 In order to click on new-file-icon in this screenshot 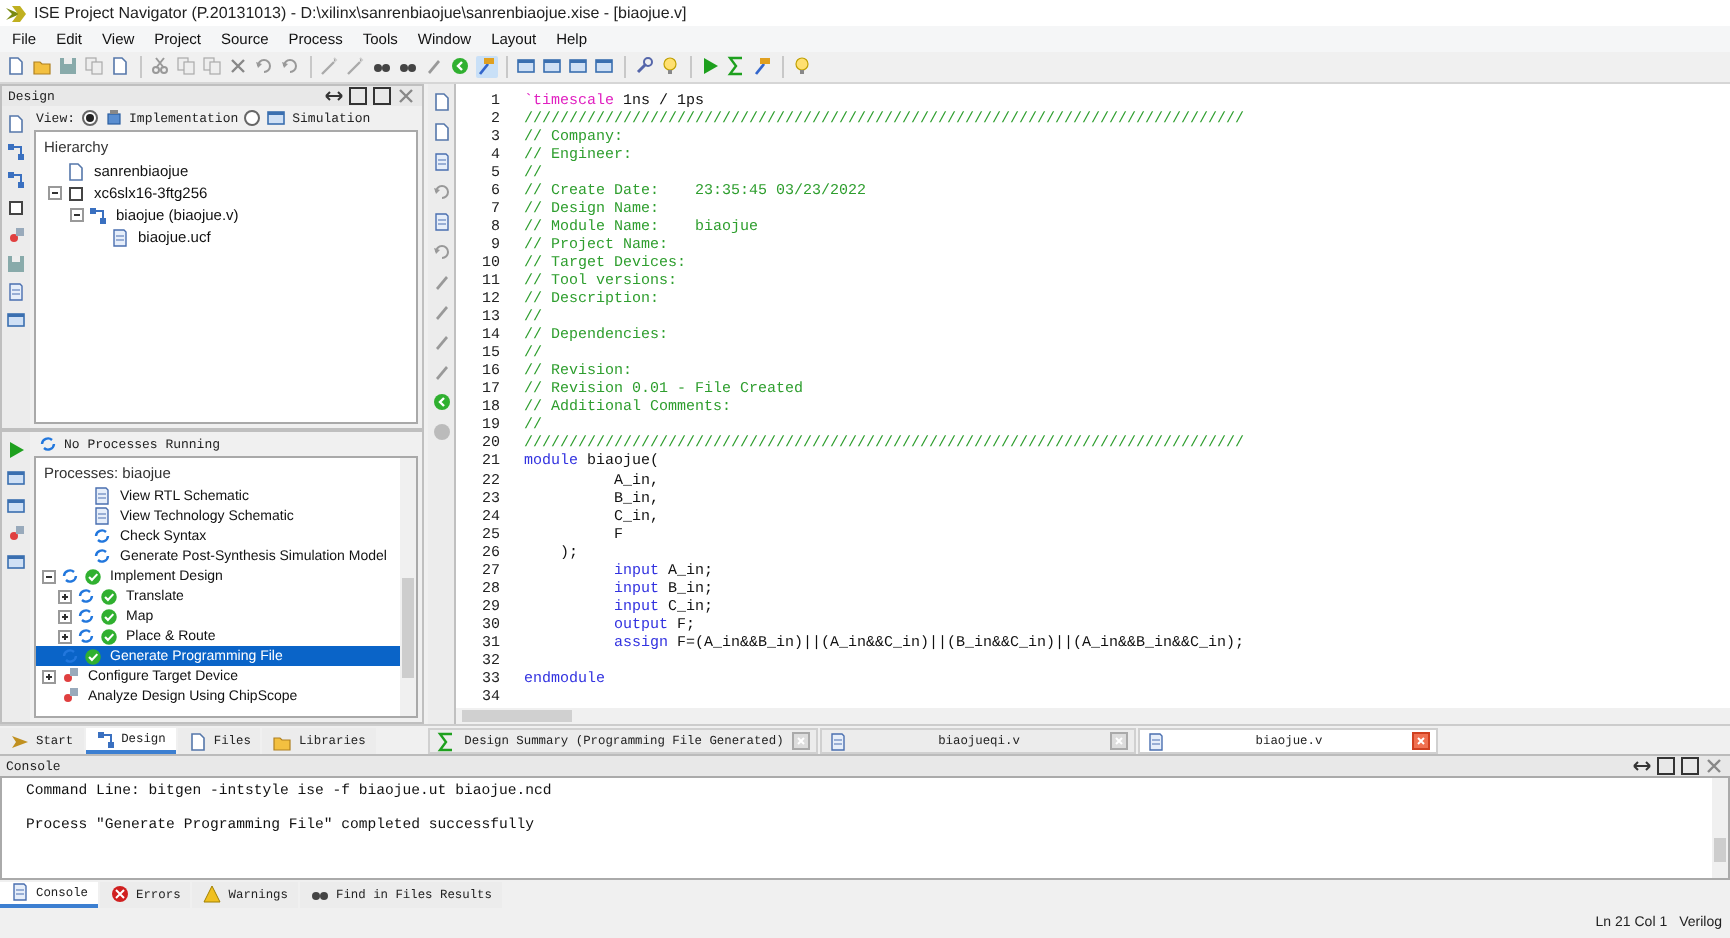, I will do `click(16, 66)`.